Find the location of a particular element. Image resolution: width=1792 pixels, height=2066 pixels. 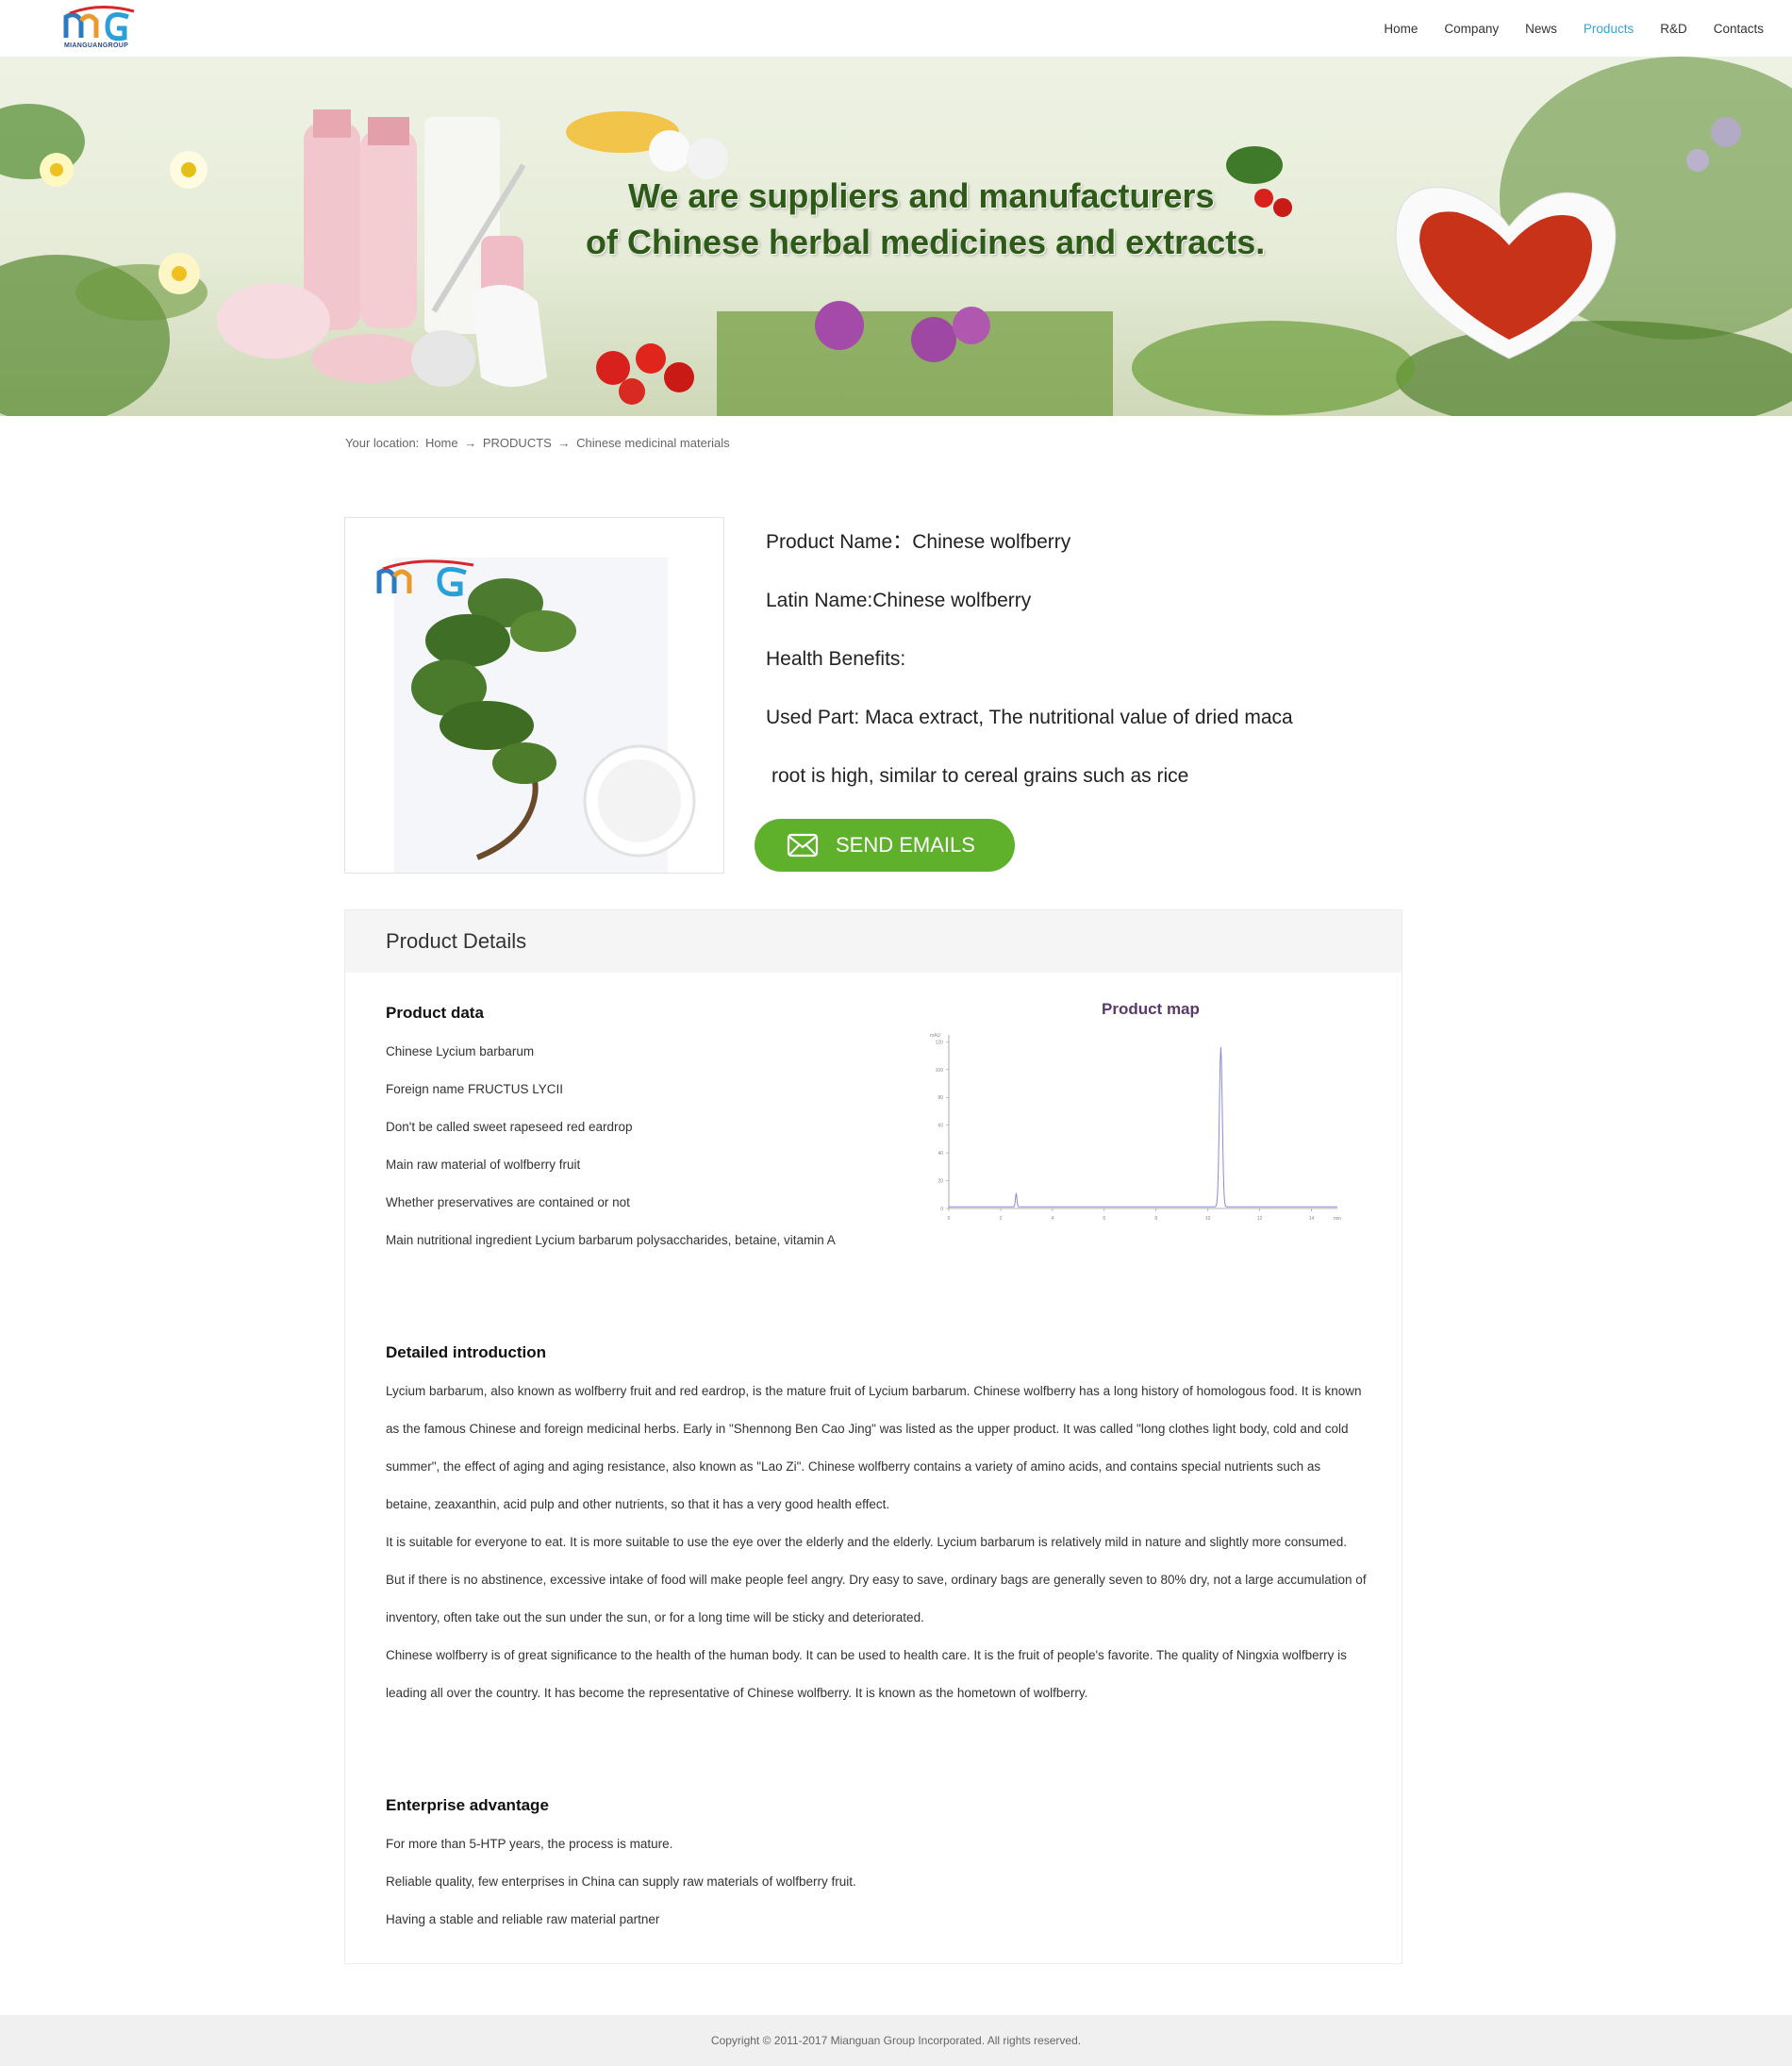

breadcrumb-products: PRODUCTS is located at coordinates (517, 443).